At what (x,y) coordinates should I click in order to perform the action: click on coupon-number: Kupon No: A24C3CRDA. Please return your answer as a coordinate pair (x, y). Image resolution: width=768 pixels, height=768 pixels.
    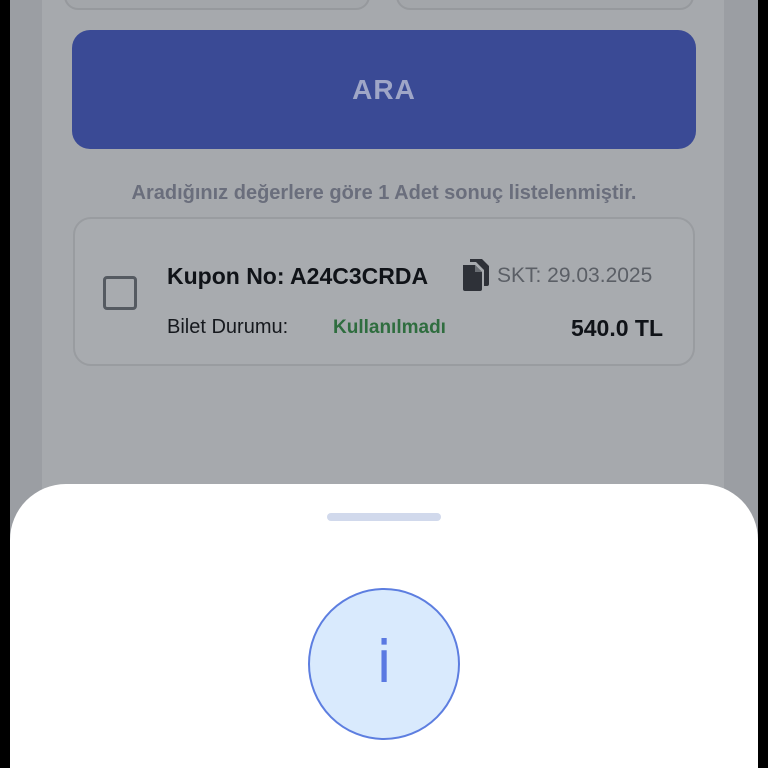
    Looking at the image, I should click on (298, 276).